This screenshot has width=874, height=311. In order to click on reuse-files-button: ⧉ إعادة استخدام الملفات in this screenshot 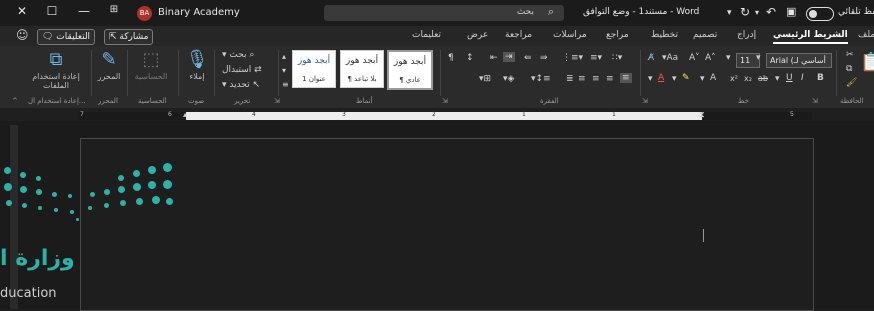, I will do `click(56, 70)`.